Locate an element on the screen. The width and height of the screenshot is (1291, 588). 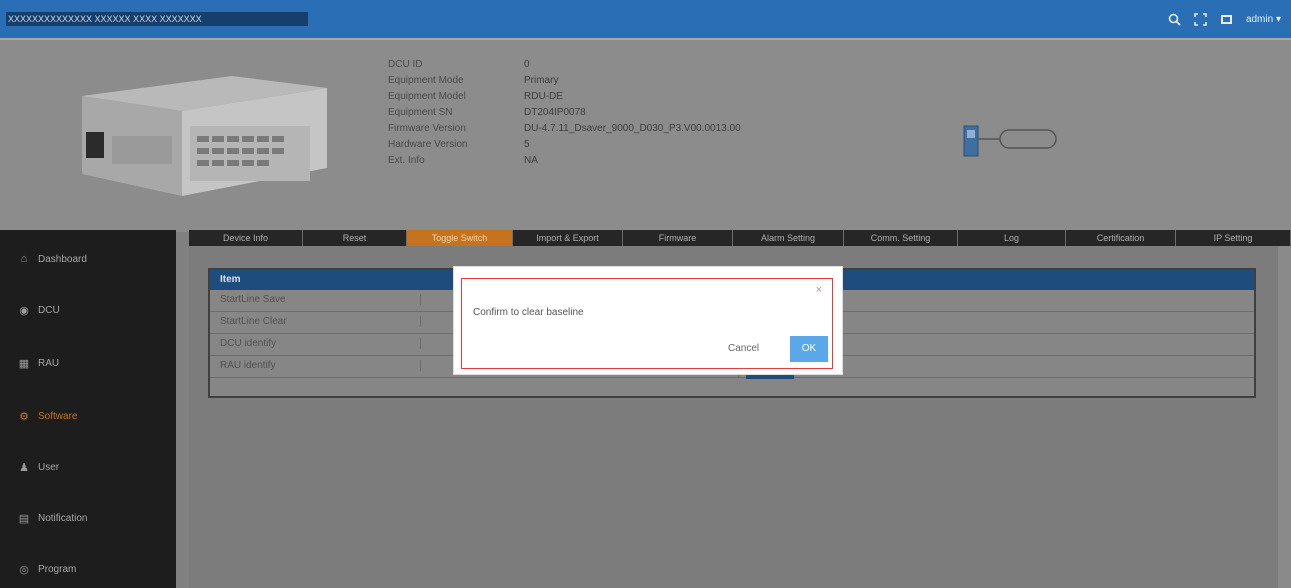
chevron-down-icon: ▾ is located at coordinates (1278, 19).